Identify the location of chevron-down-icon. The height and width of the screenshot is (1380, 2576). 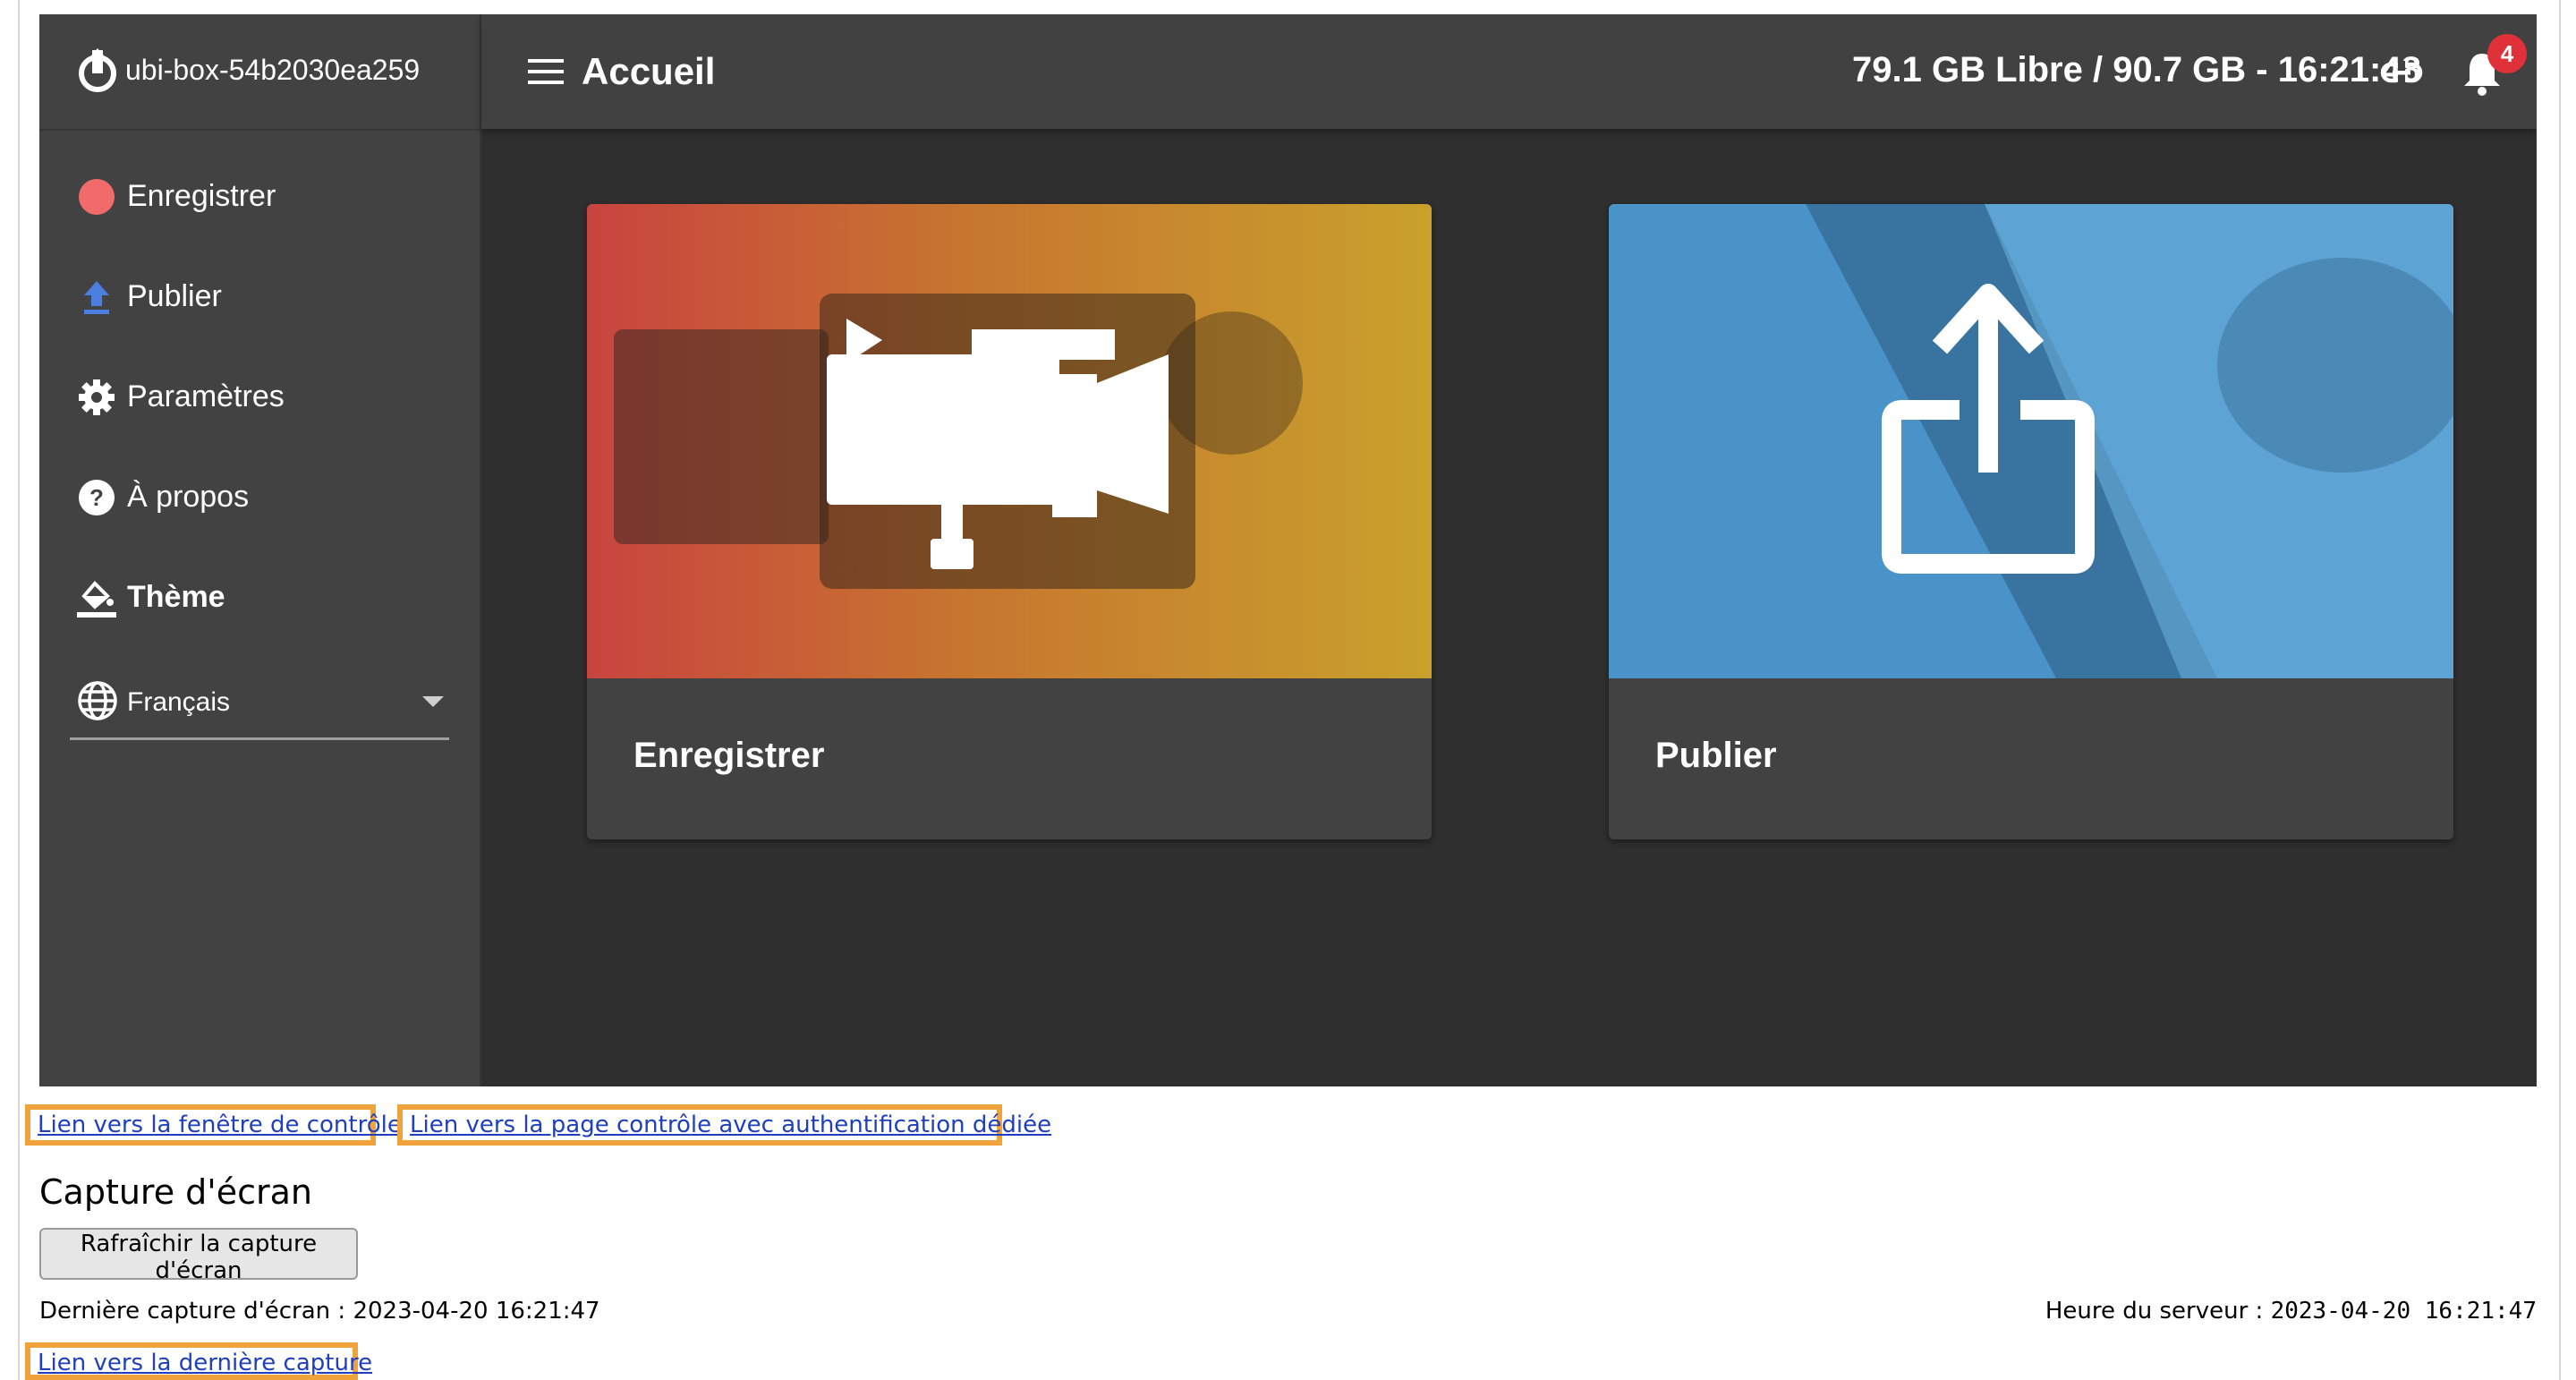
(433, 701).